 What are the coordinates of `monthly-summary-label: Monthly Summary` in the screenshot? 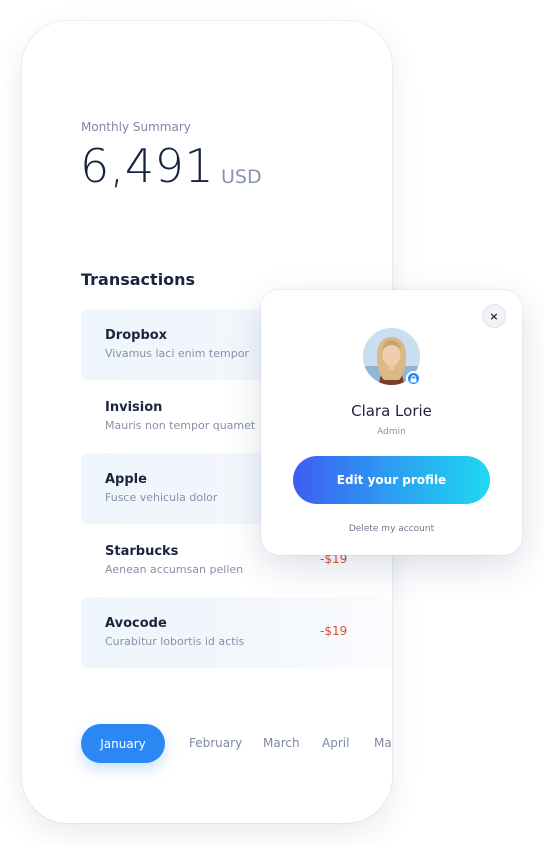 It's located at (136, 127).